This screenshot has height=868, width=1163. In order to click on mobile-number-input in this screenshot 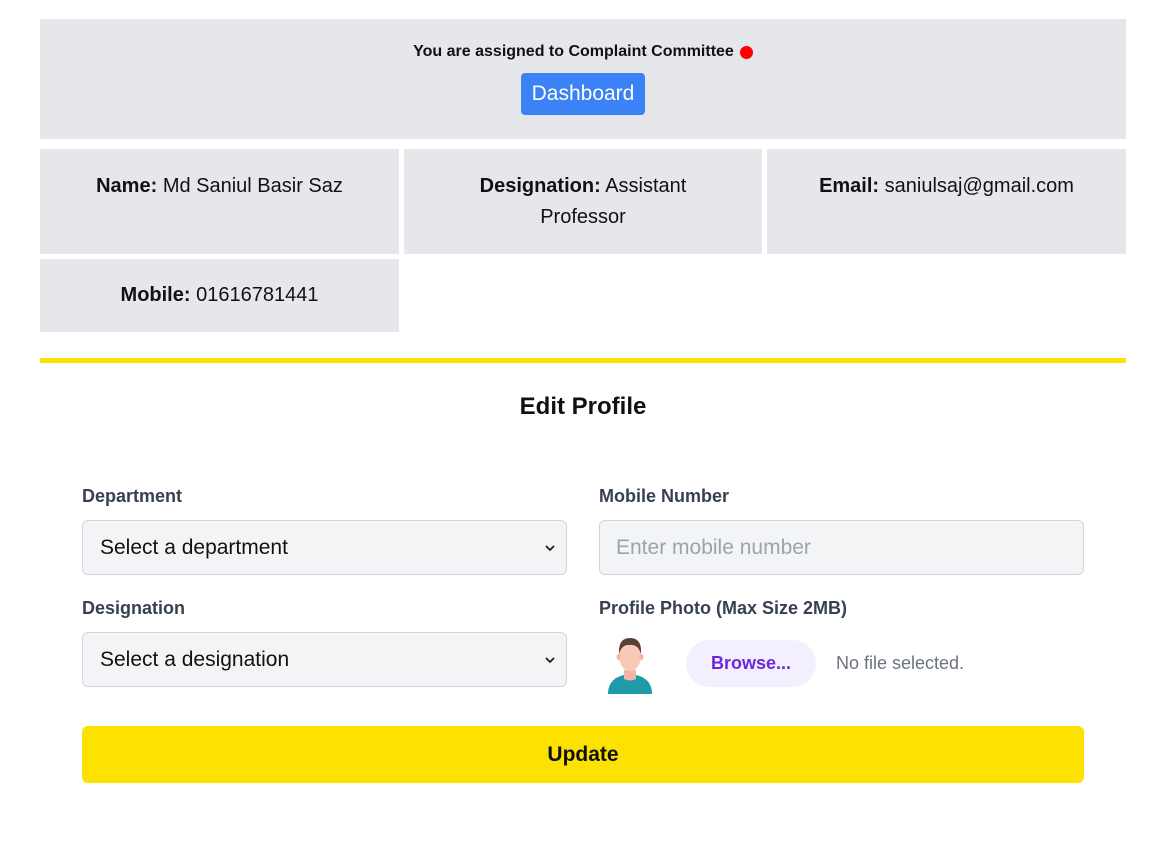, I will do `click(841, 547)`.